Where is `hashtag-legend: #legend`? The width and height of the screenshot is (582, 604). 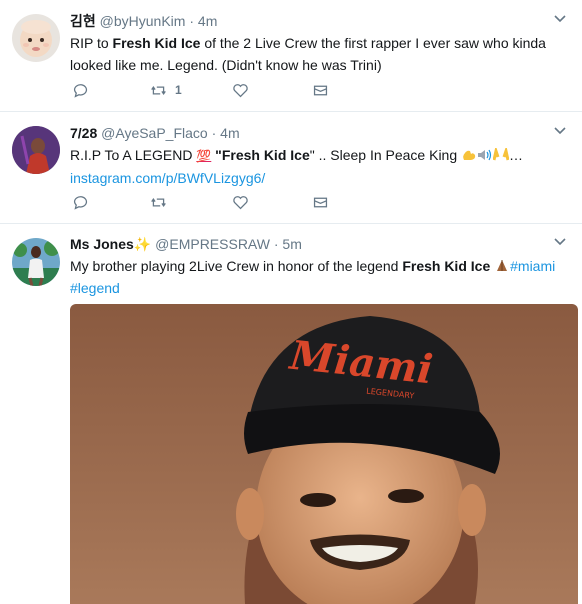 hashtag-legend: #legend is located at coordinates (95, 288).